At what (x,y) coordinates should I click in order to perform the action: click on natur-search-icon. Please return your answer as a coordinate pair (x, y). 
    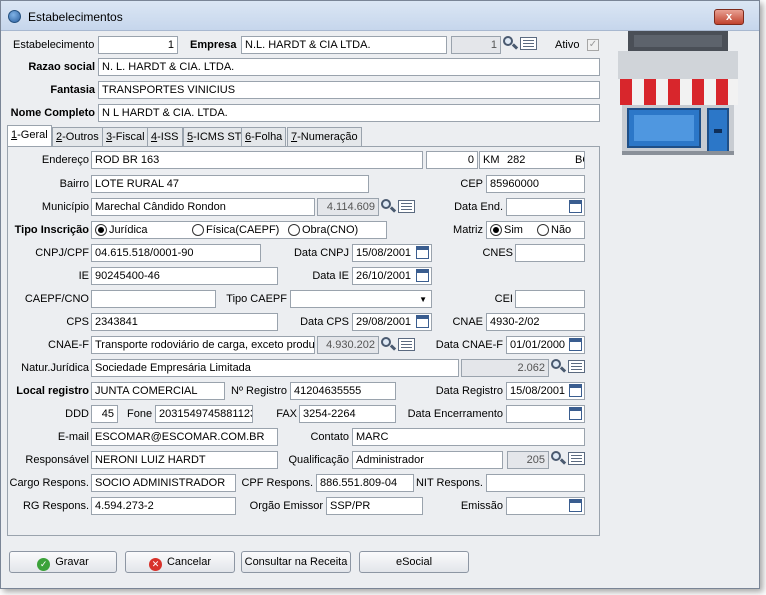
    Looking at the image, I should click on (558, 366).